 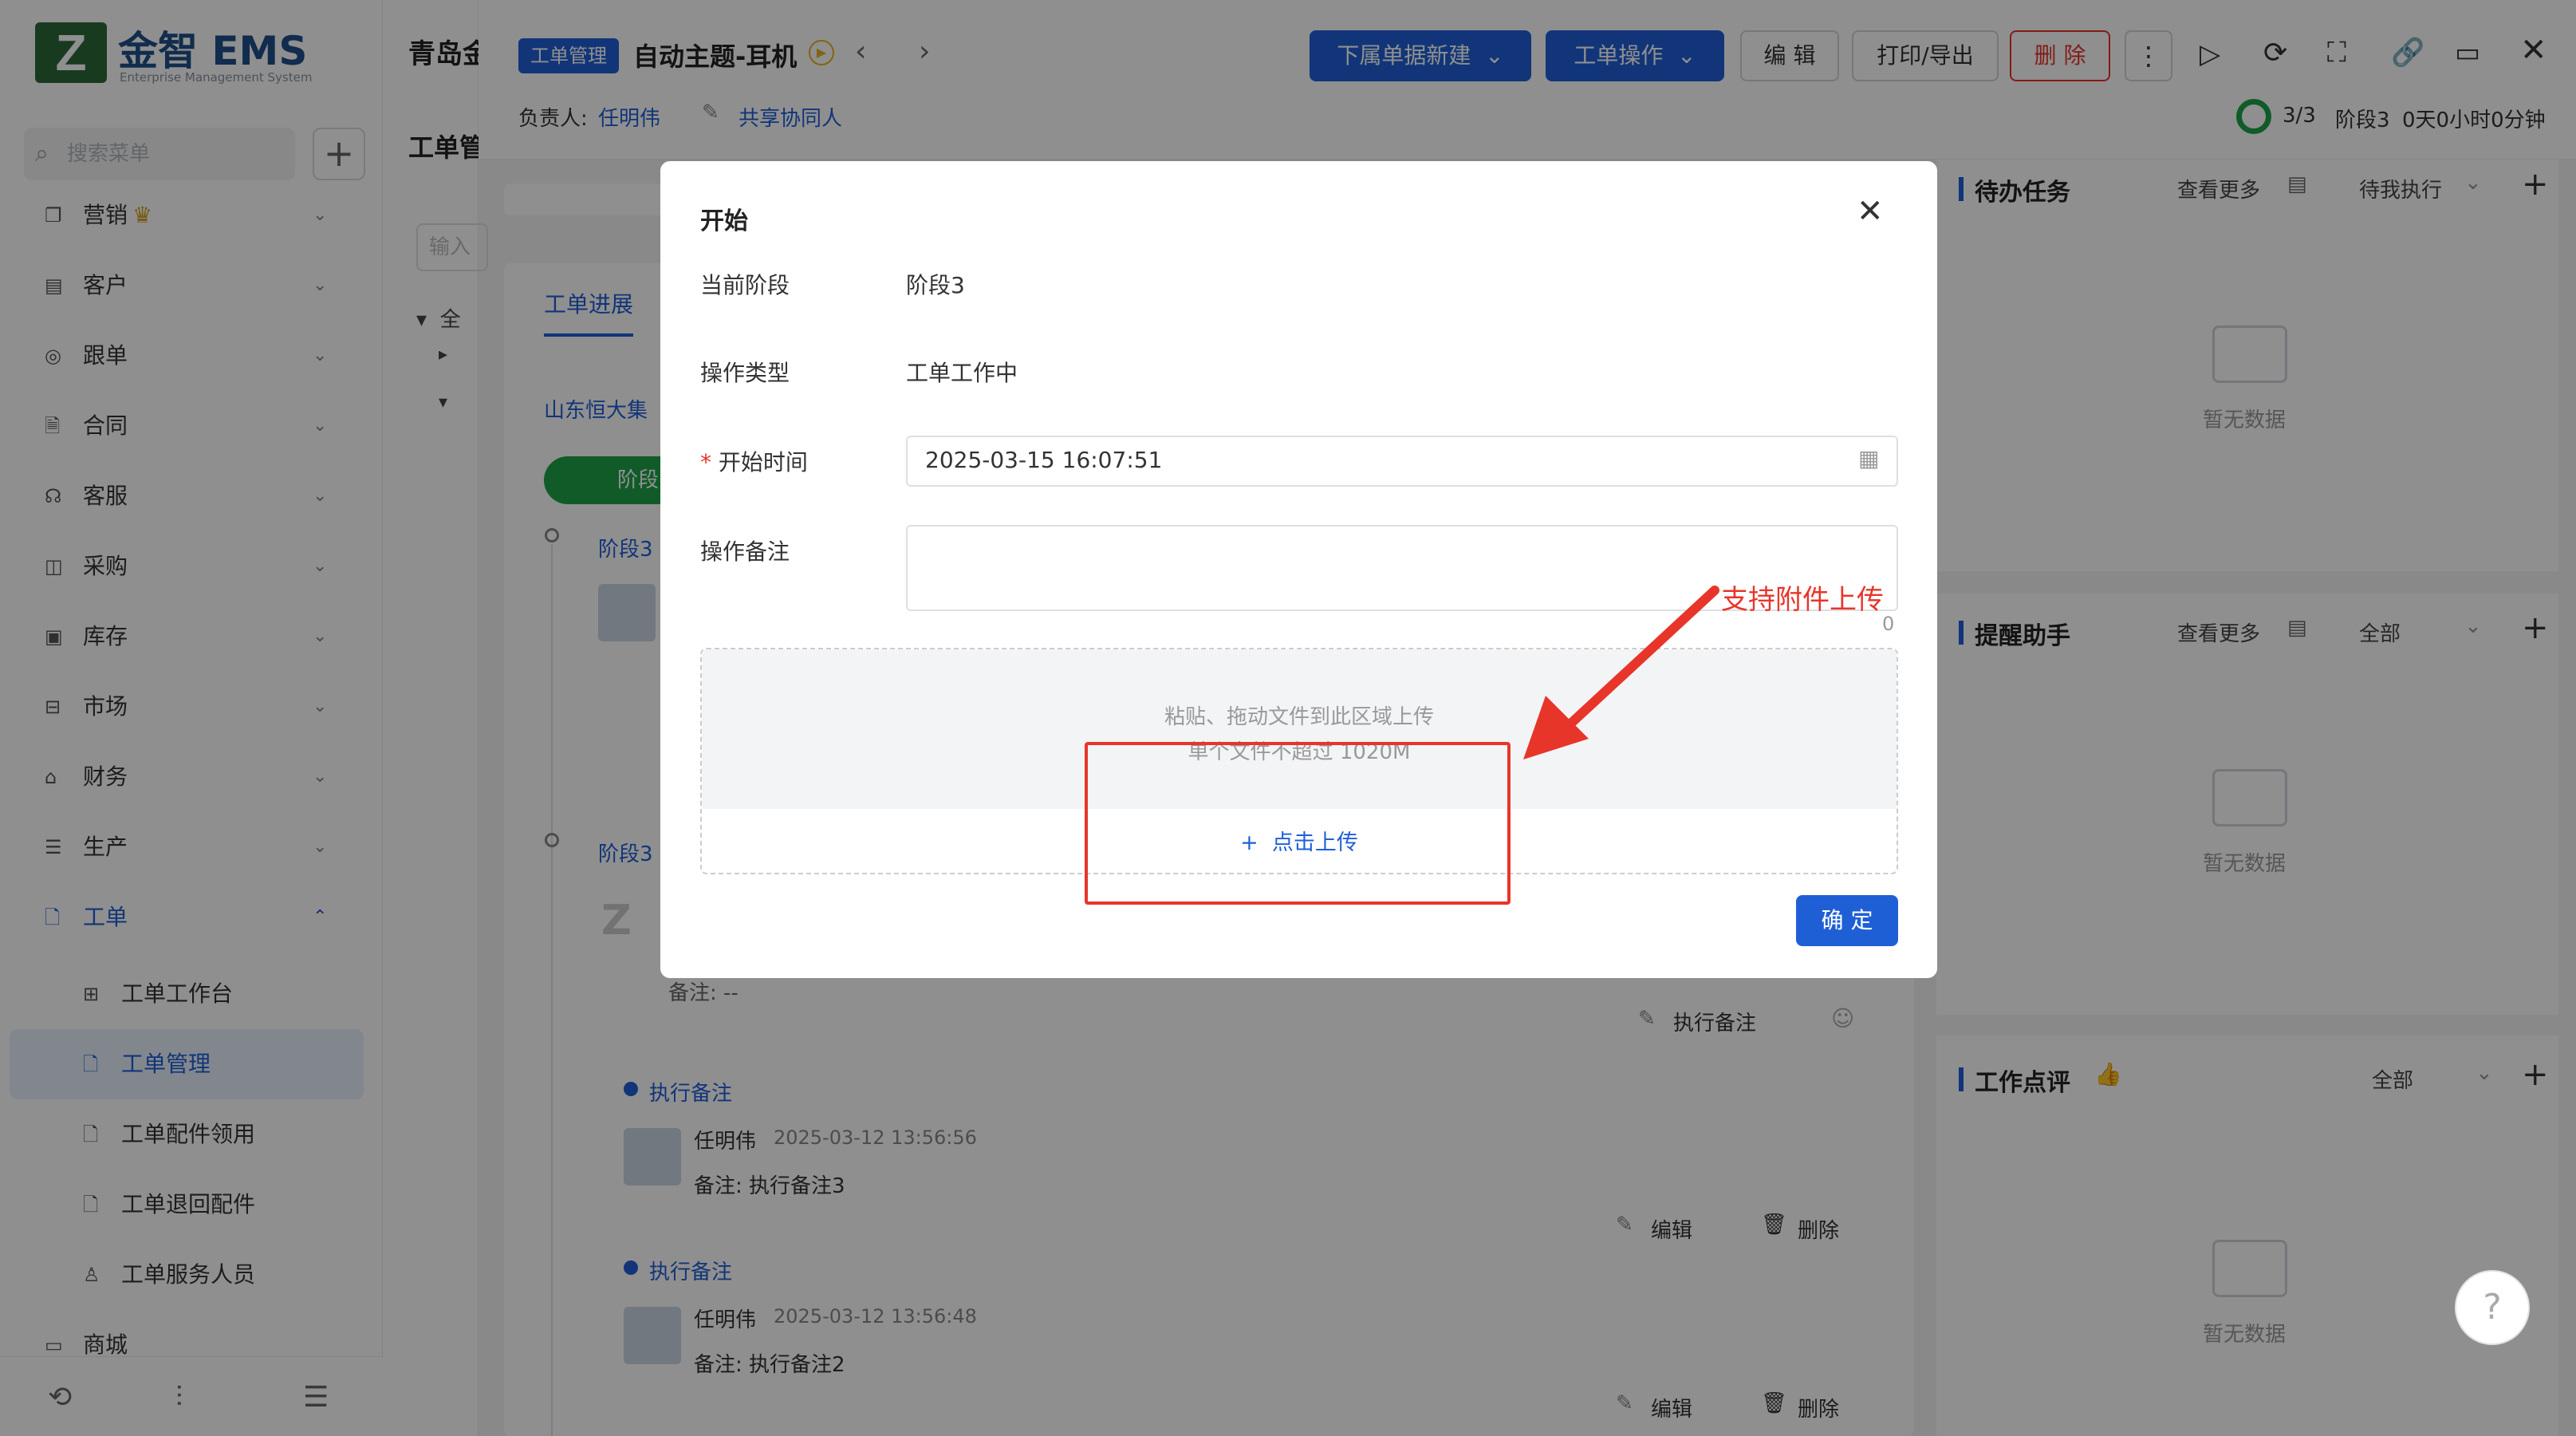 I want to click on confirm-button: 确 定, so click(x=1847, y=920).